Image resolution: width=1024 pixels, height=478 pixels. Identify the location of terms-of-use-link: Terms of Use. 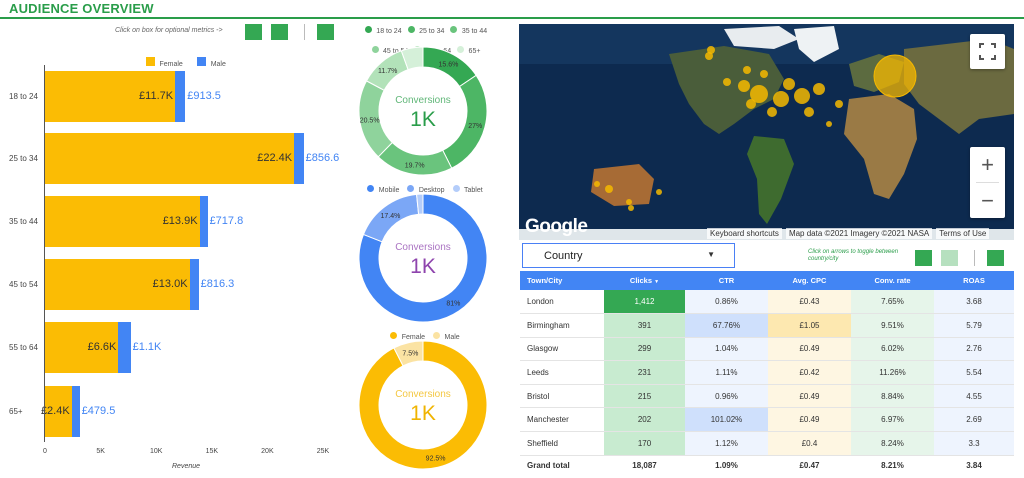
(963, 233).